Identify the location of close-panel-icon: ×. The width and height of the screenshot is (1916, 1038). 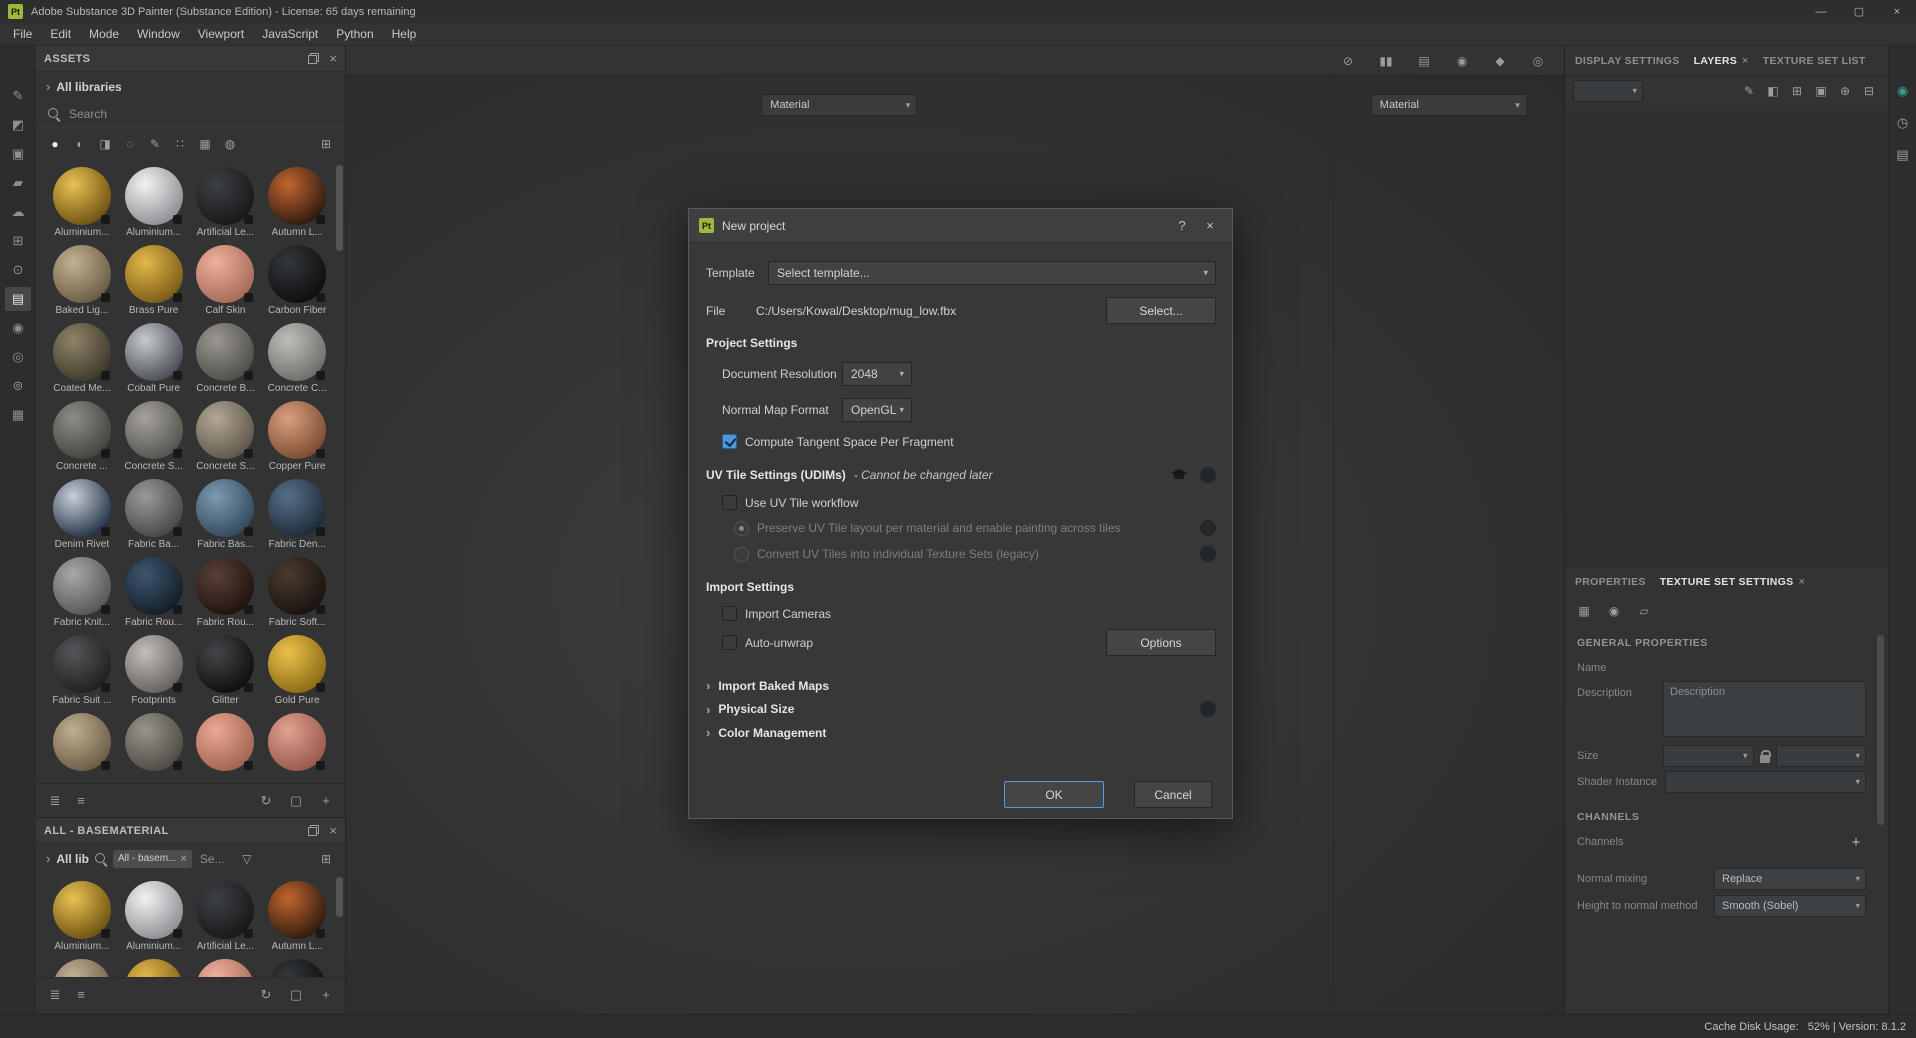
(333, 58).